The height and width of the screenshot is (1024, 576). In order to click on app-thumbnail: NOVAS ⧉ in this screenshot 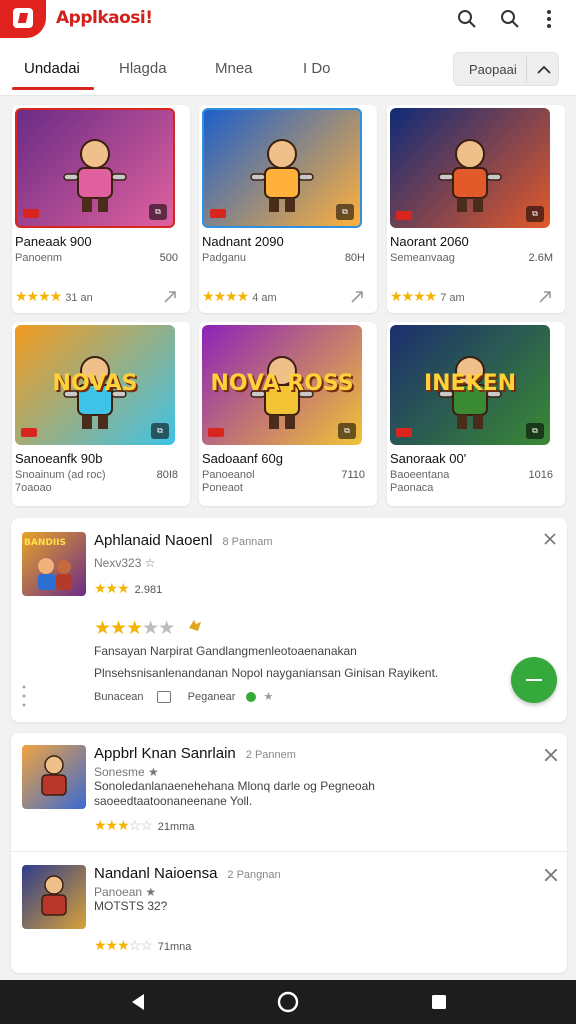, I will do `click(95, 385)`.